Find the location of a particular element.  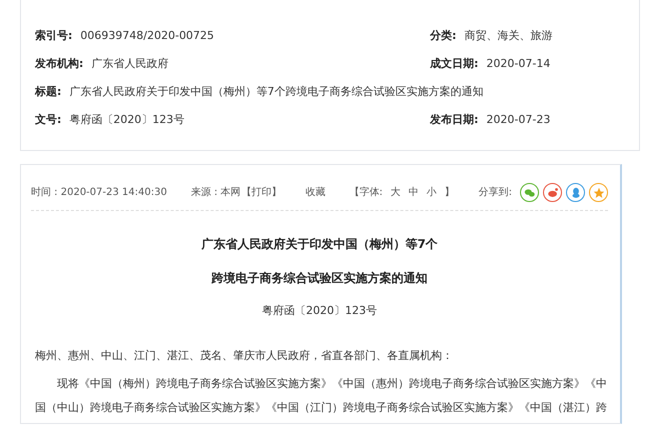

field-label: 标题: is located at coordinates (48, 92).